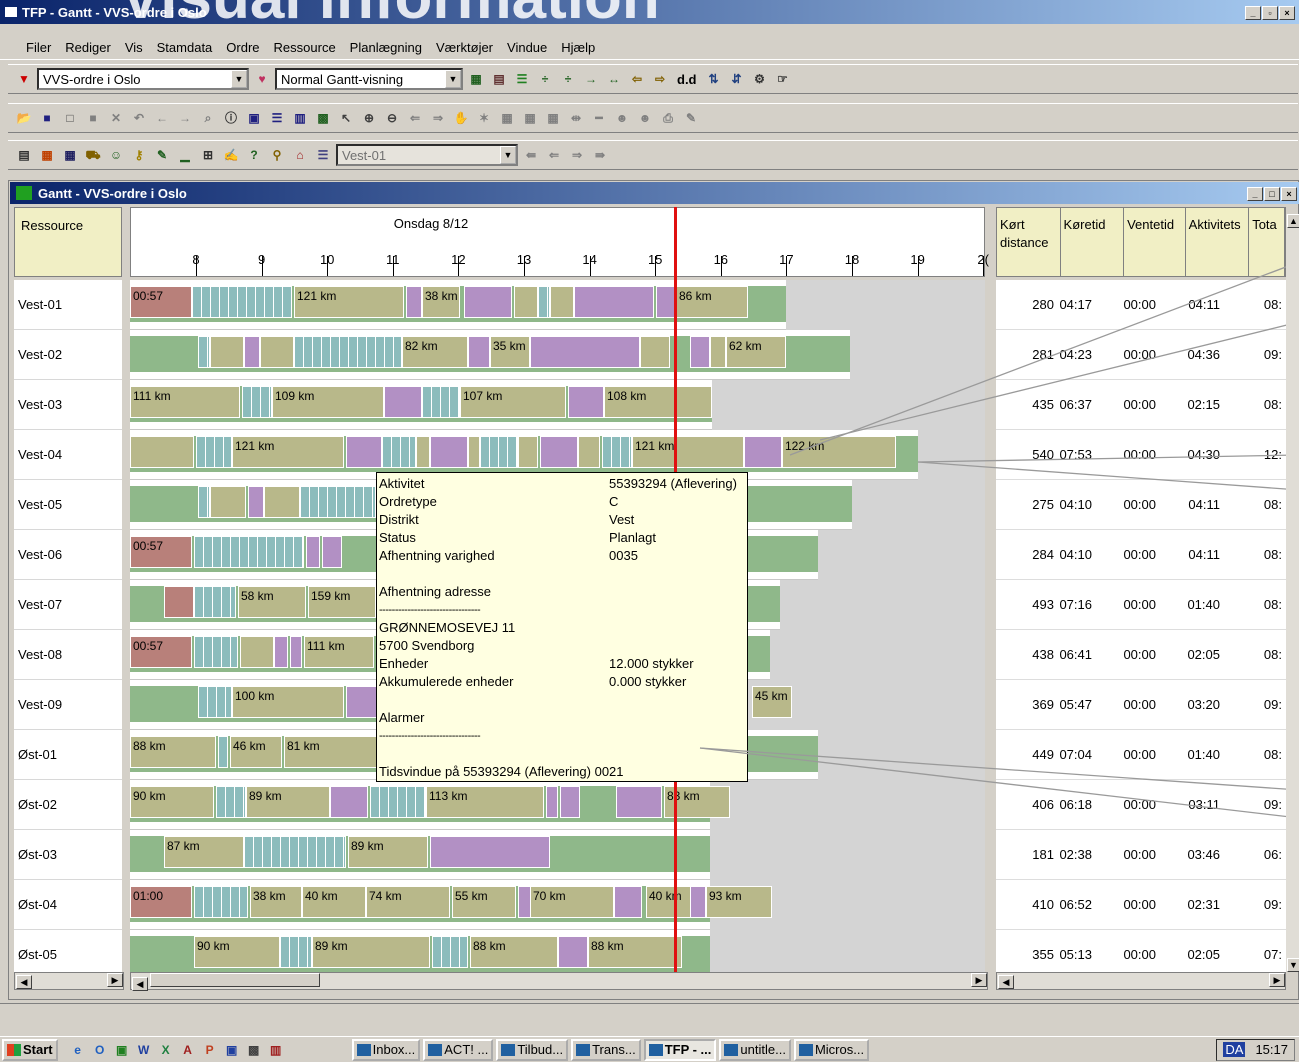 Image resolution: width=1299 pixels, height=1062 pixels. Describe the element at coordinates (88, 47) in the screenshot. I see `menu-item-1: Rediger` at that location.